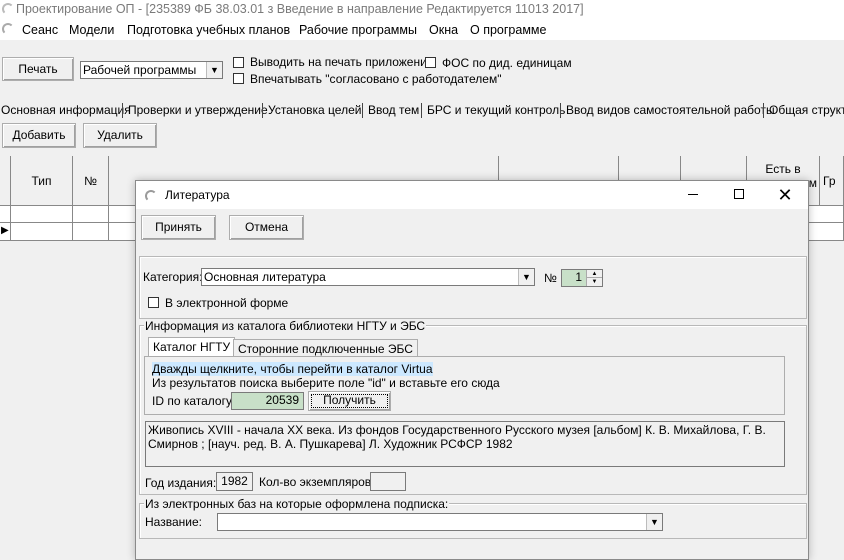  I want to click on menu-item-curriculum: Подготовка учебных планов, so click(208, 30).